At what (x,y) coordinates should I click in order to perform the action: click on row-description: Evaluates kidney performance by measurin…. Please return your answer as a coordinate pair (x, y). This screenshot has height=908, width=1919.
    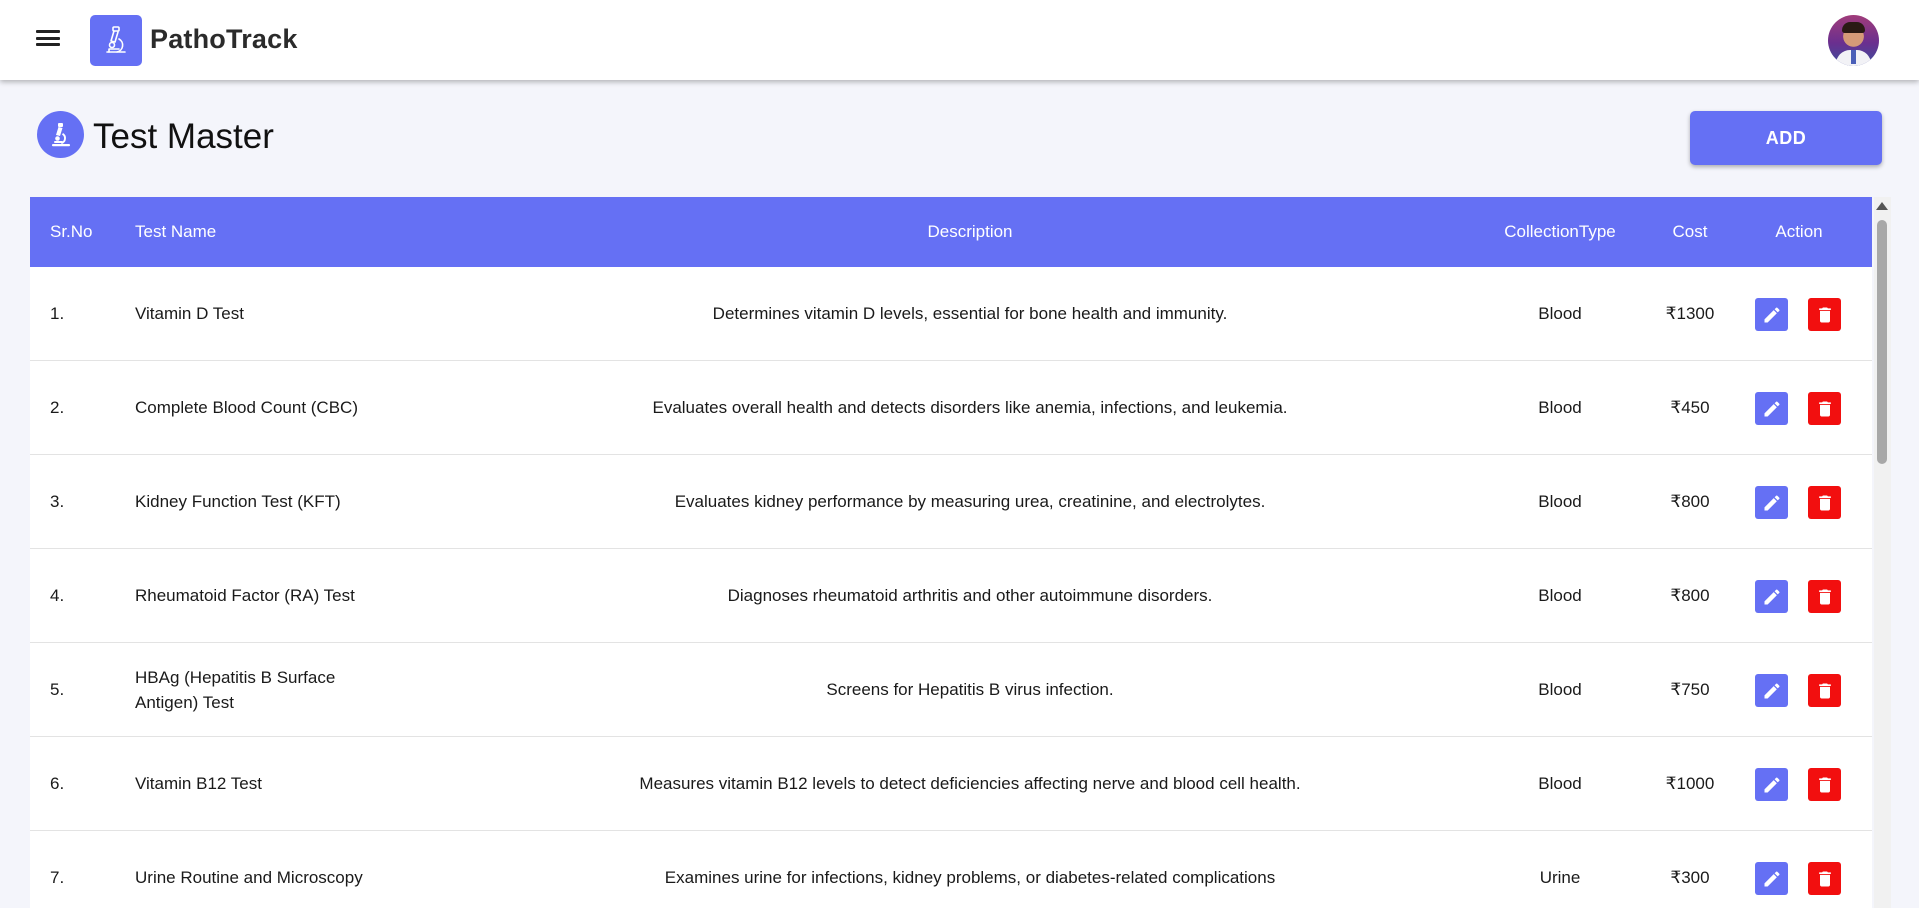
    Looking at the image, I should click on (970, 501).